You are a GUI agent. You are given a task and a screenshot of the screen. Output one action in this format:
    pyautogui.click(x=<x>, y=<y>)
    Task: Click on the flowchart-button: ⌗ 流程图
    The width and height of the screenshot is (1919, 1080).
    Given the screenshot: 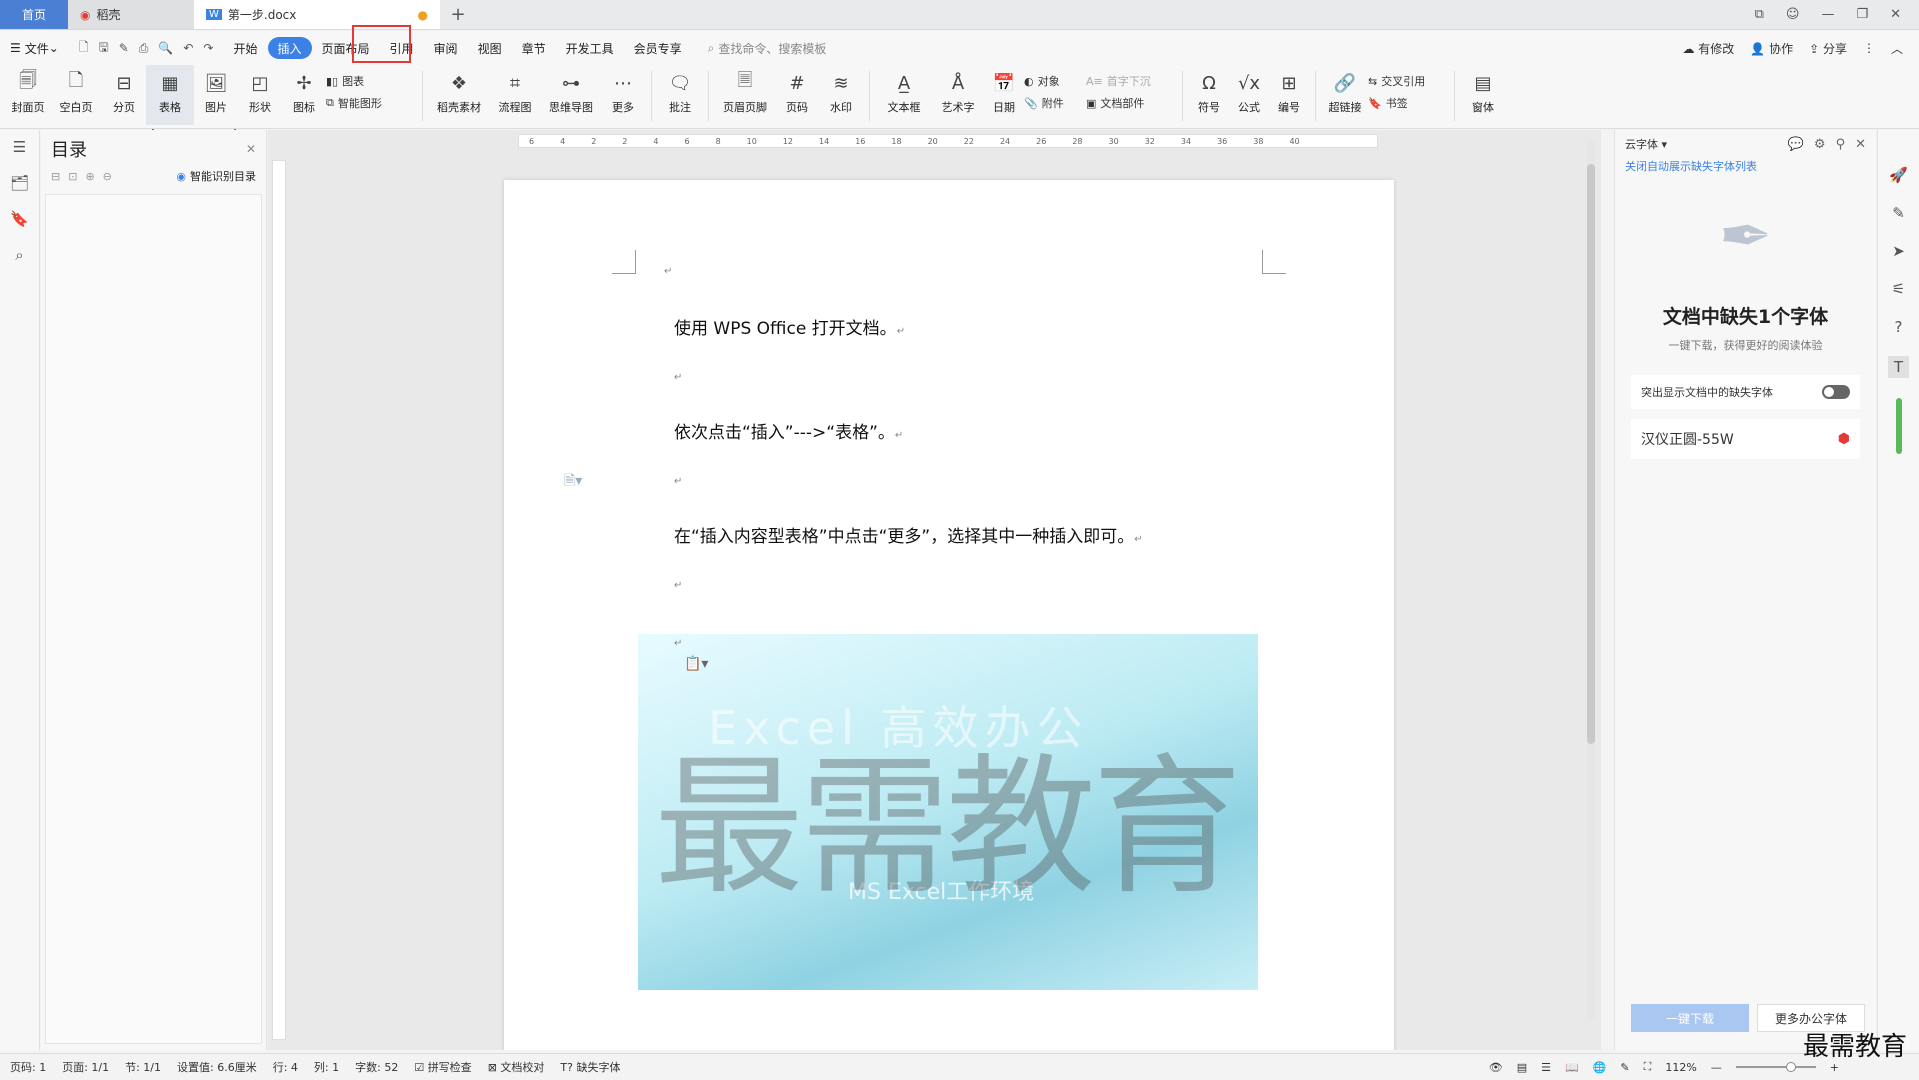 What is the action you would take?
    pyautogui.click(x=515, y=95)
    